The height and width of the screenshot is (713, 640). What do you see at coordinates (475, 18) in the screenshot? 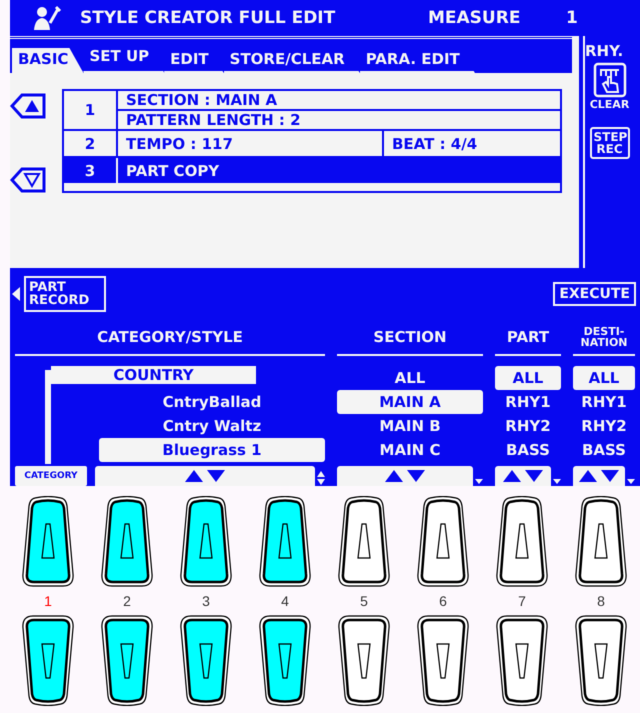
I see `measure-label: MEASURE` at bounding box center [475, 18].